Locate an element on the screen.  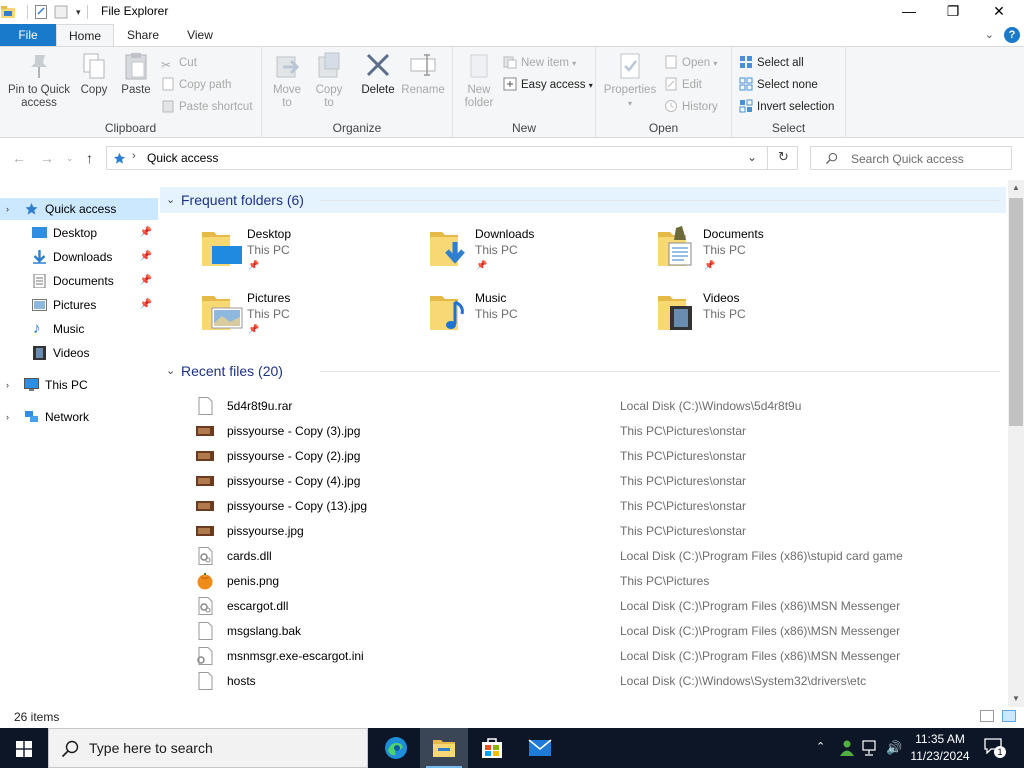
list-item: penis.png This PC\Pictures is located at coordinates (583, 580).